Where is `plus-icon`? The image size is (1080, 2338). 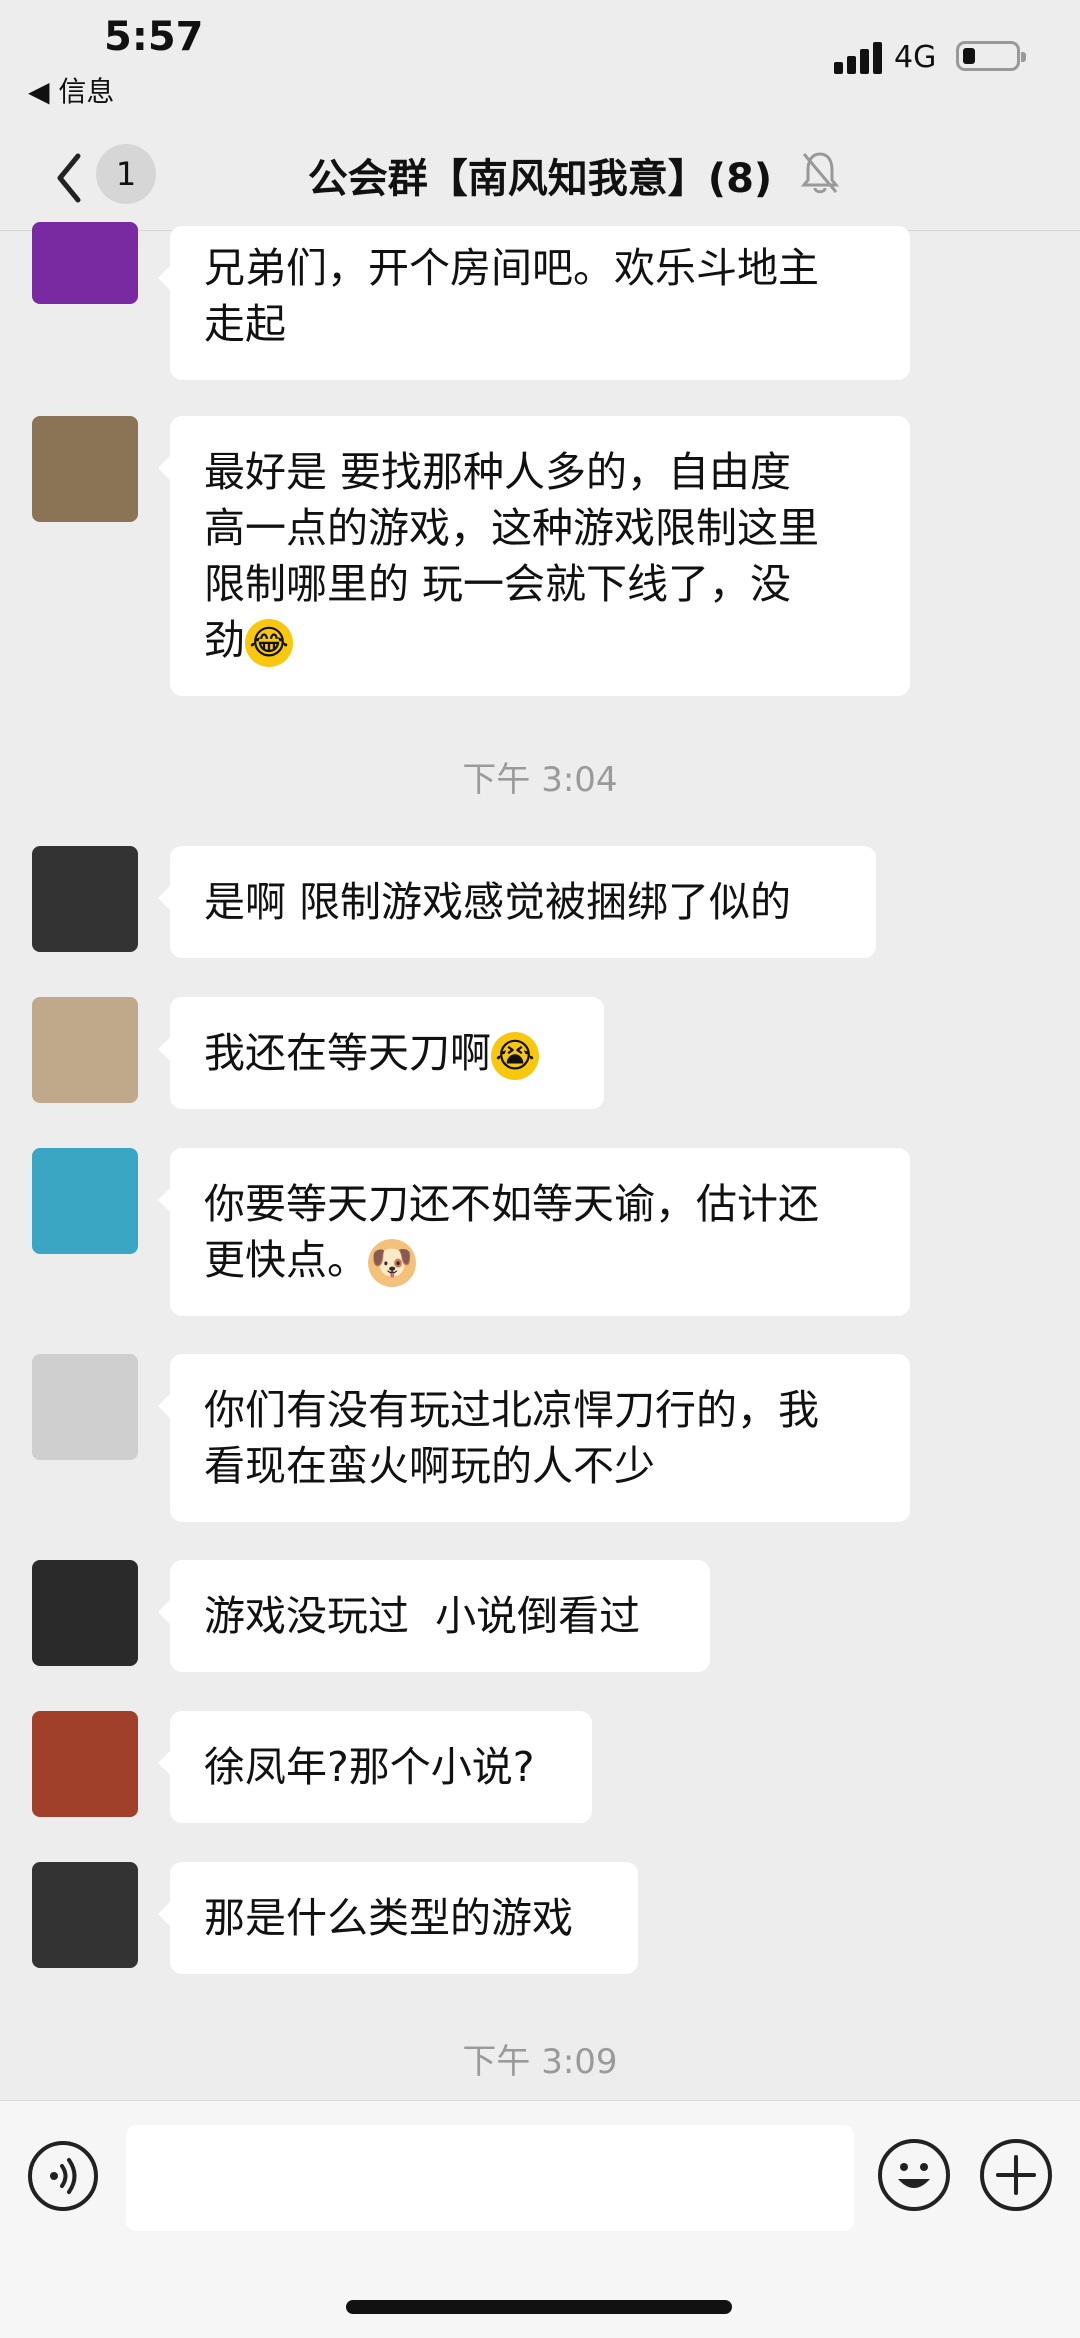
plus-icon is located at coordinates (1016, 2175).